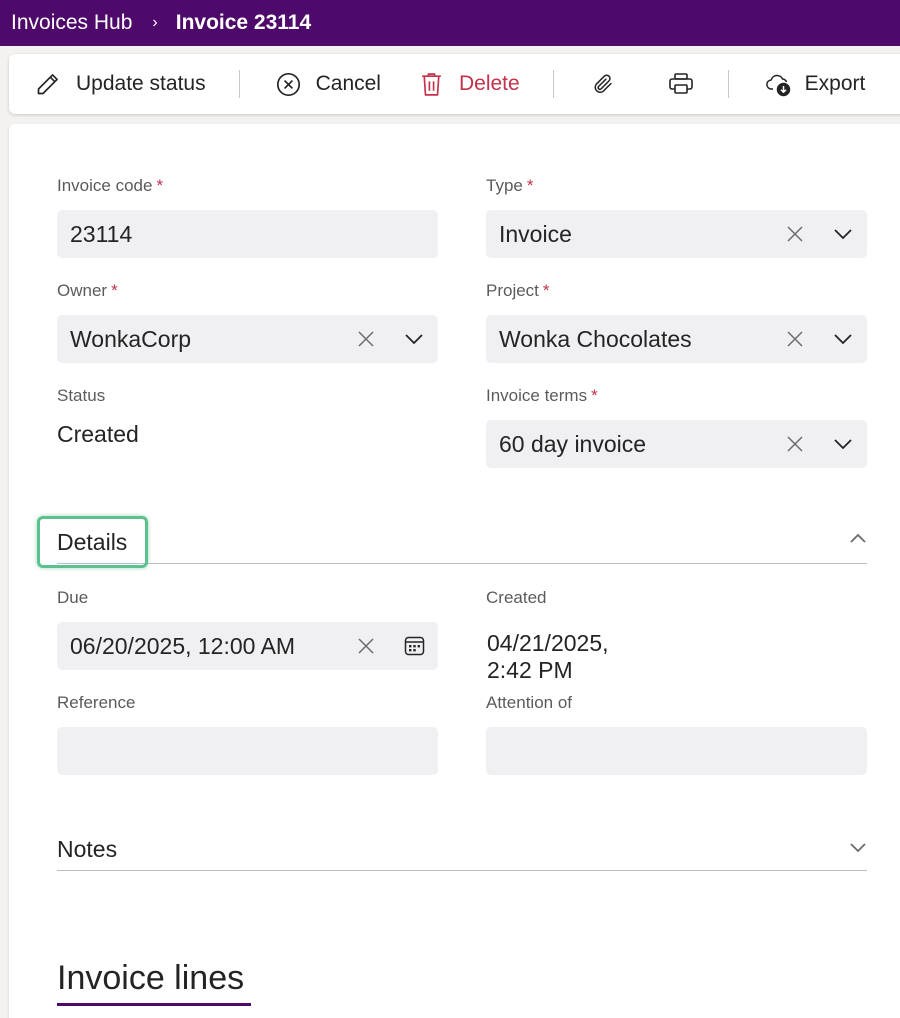 The image size is (900, 1018). I want to click on paperclip-icon, so click(604, 84).